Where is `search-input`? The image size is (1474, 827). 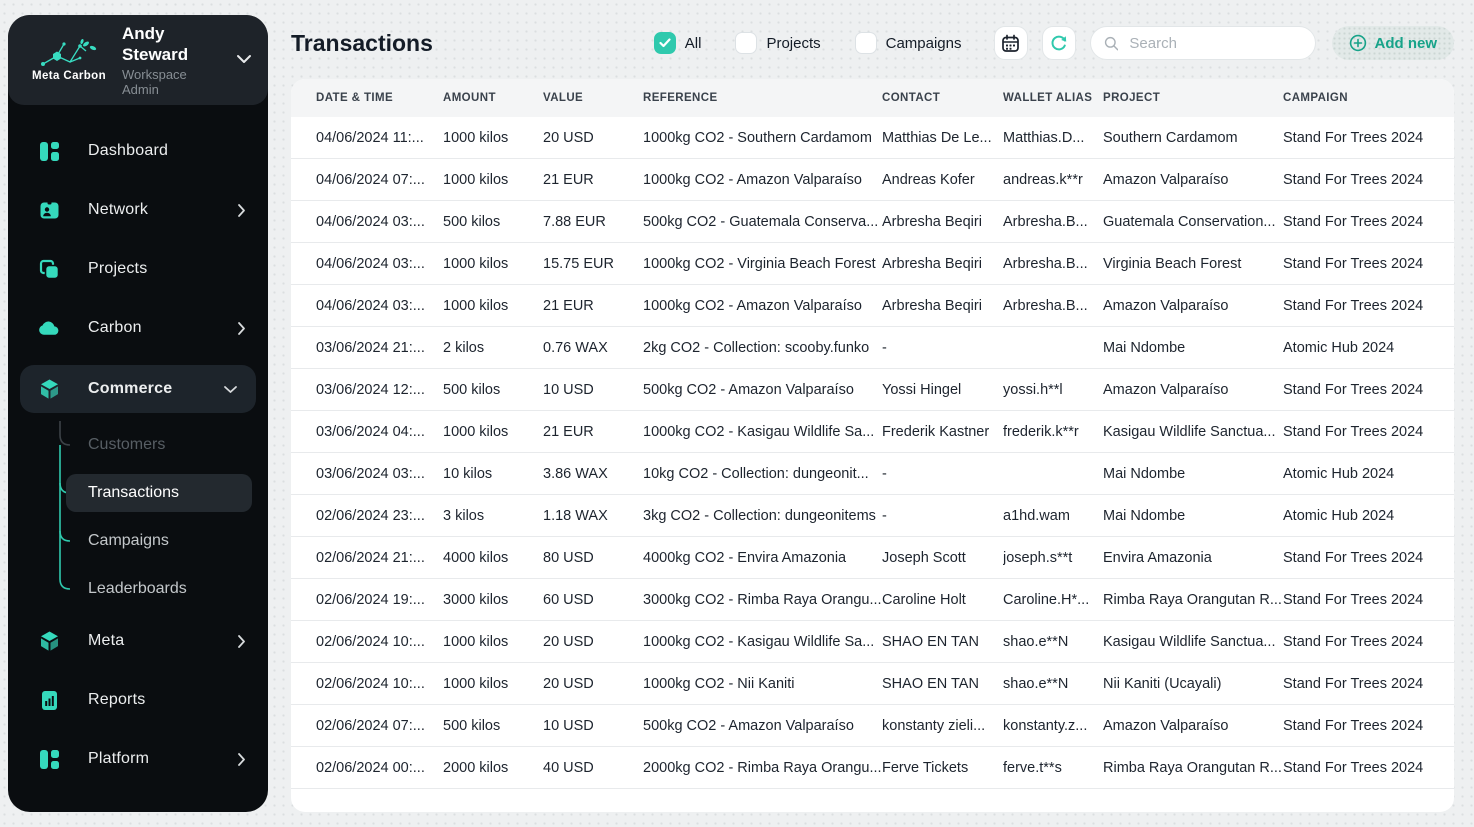 search-input is located at coordinates (1214, 43).